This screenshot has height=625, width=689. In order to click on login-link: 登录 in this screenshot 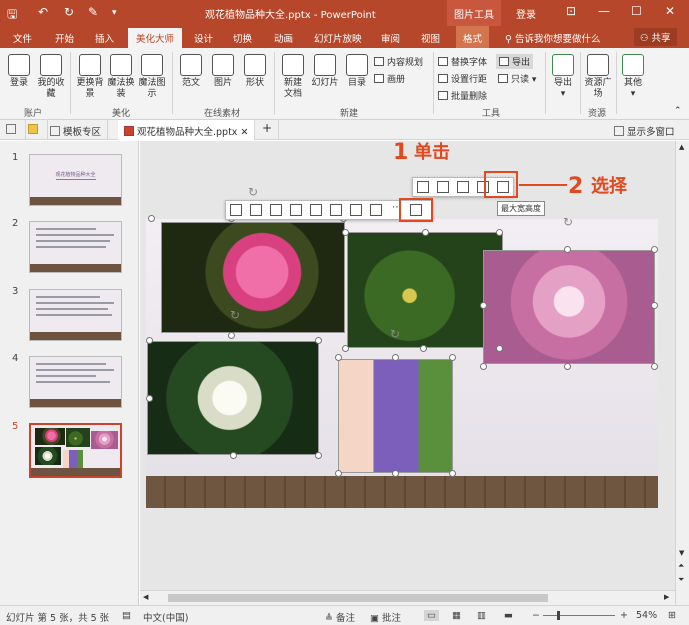, I will do `click(526, 13)`.